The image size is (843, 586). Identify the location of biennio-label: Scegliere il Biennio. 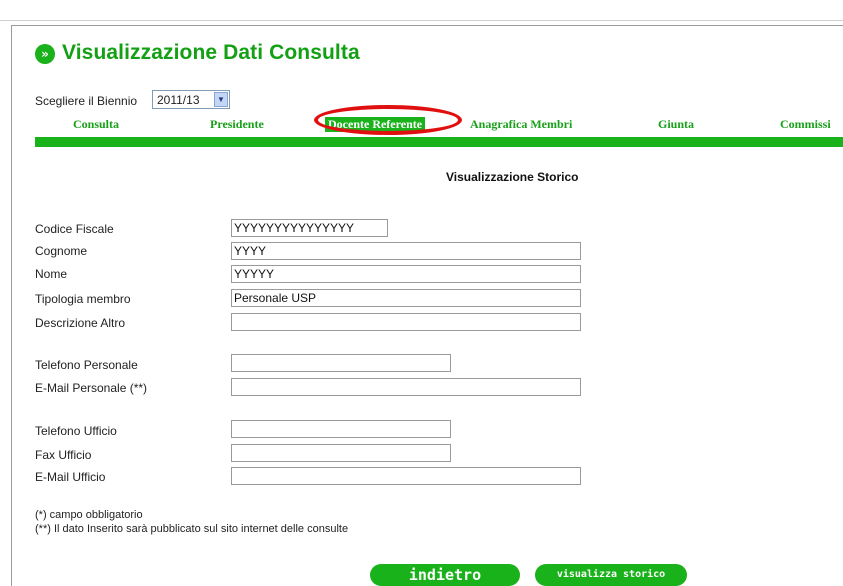
(86, 101).